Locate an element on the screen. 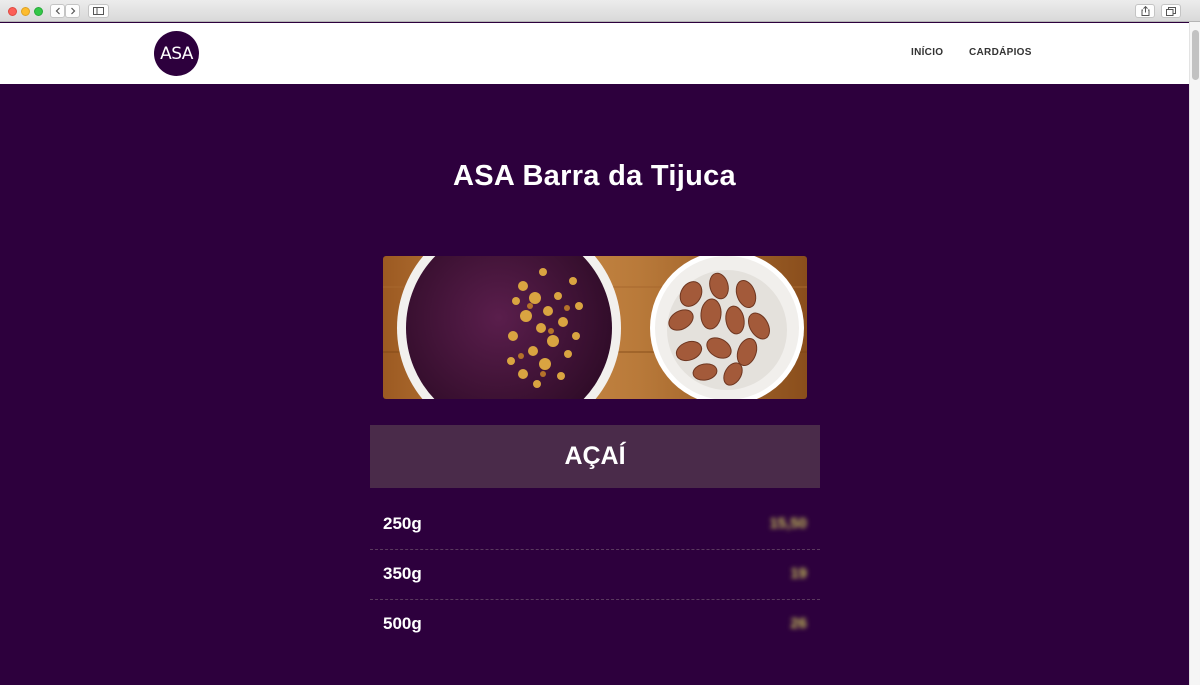  minimize-window-icon is located at coordinates (25, 11).